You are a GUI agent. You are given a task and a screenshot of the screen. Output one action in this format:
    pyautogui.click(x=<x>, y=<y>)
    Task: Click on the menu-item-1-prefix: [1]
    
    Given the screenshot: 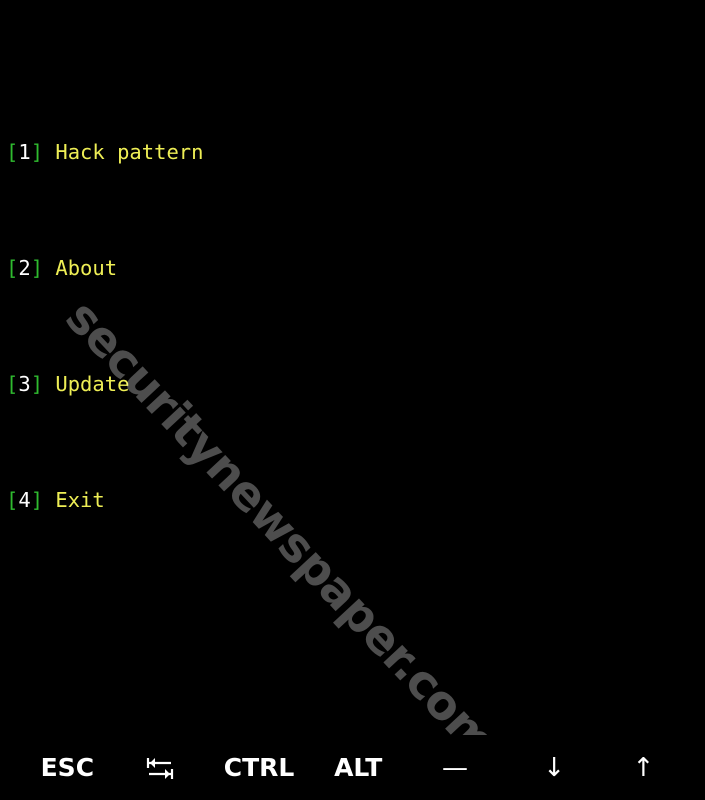 What is the action you would take?
    pyautogui.click(x=25, y=152)
    